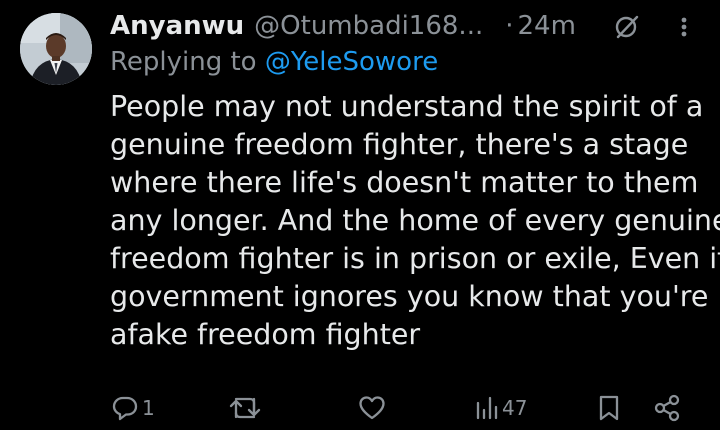  What do you see at coordinates (487, 408) in the screenshot?
I see `views-icon` at bounding box center [487, 408].